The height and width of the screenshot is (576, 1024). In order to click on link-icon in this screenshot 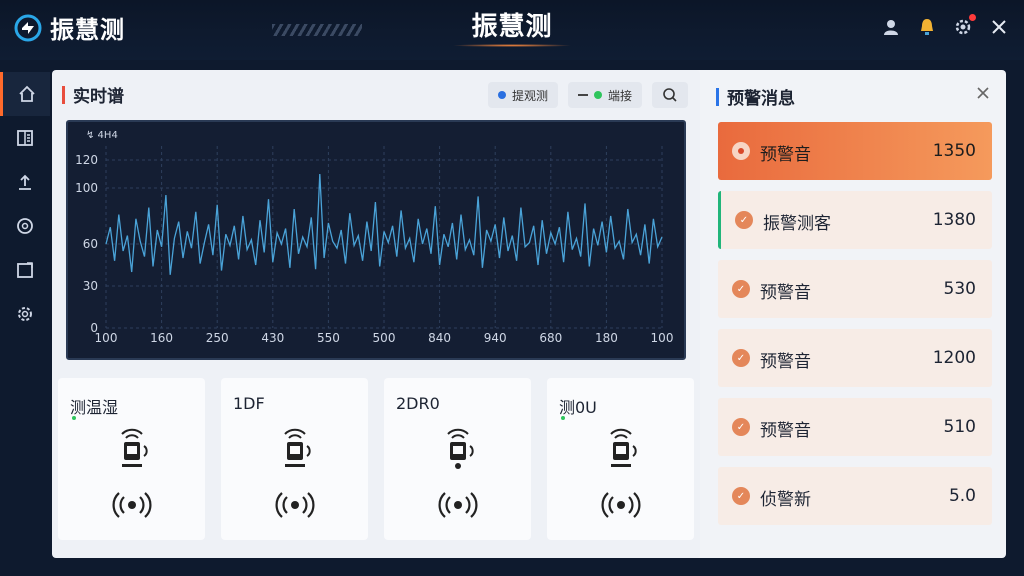, I will do `click(582, 95)`.